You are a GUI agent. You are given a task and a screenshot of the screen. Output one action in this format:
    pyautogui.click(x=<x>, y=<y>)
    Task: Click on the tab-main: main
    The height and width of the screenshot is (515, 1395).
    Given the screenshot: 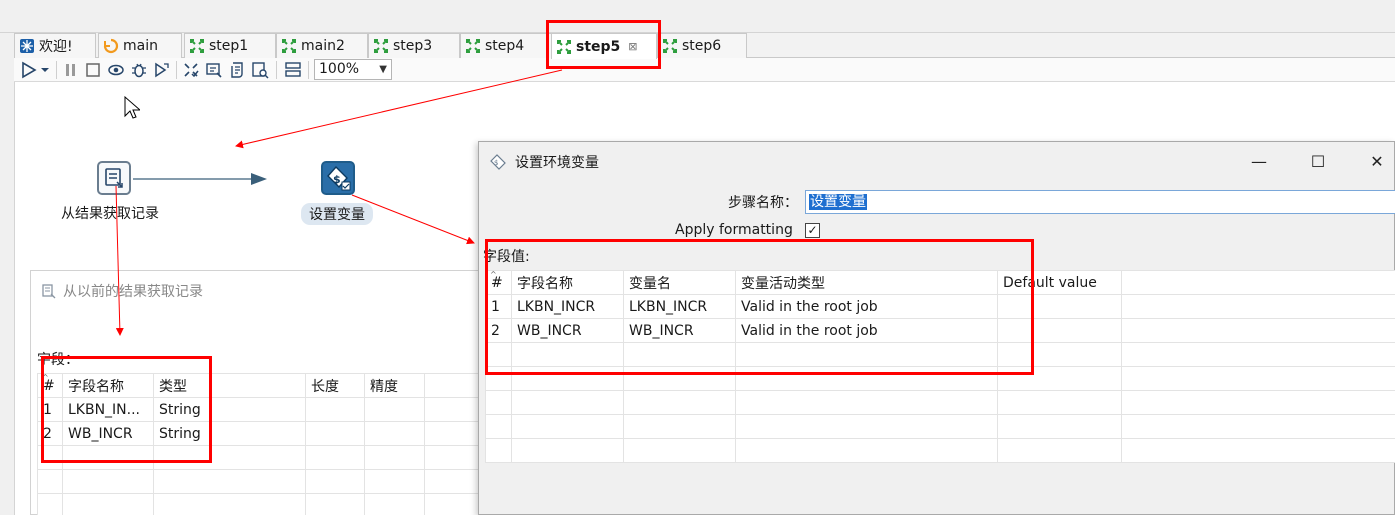 What is the action you would take?
    pyautogui.click(x=140, y=45)
    